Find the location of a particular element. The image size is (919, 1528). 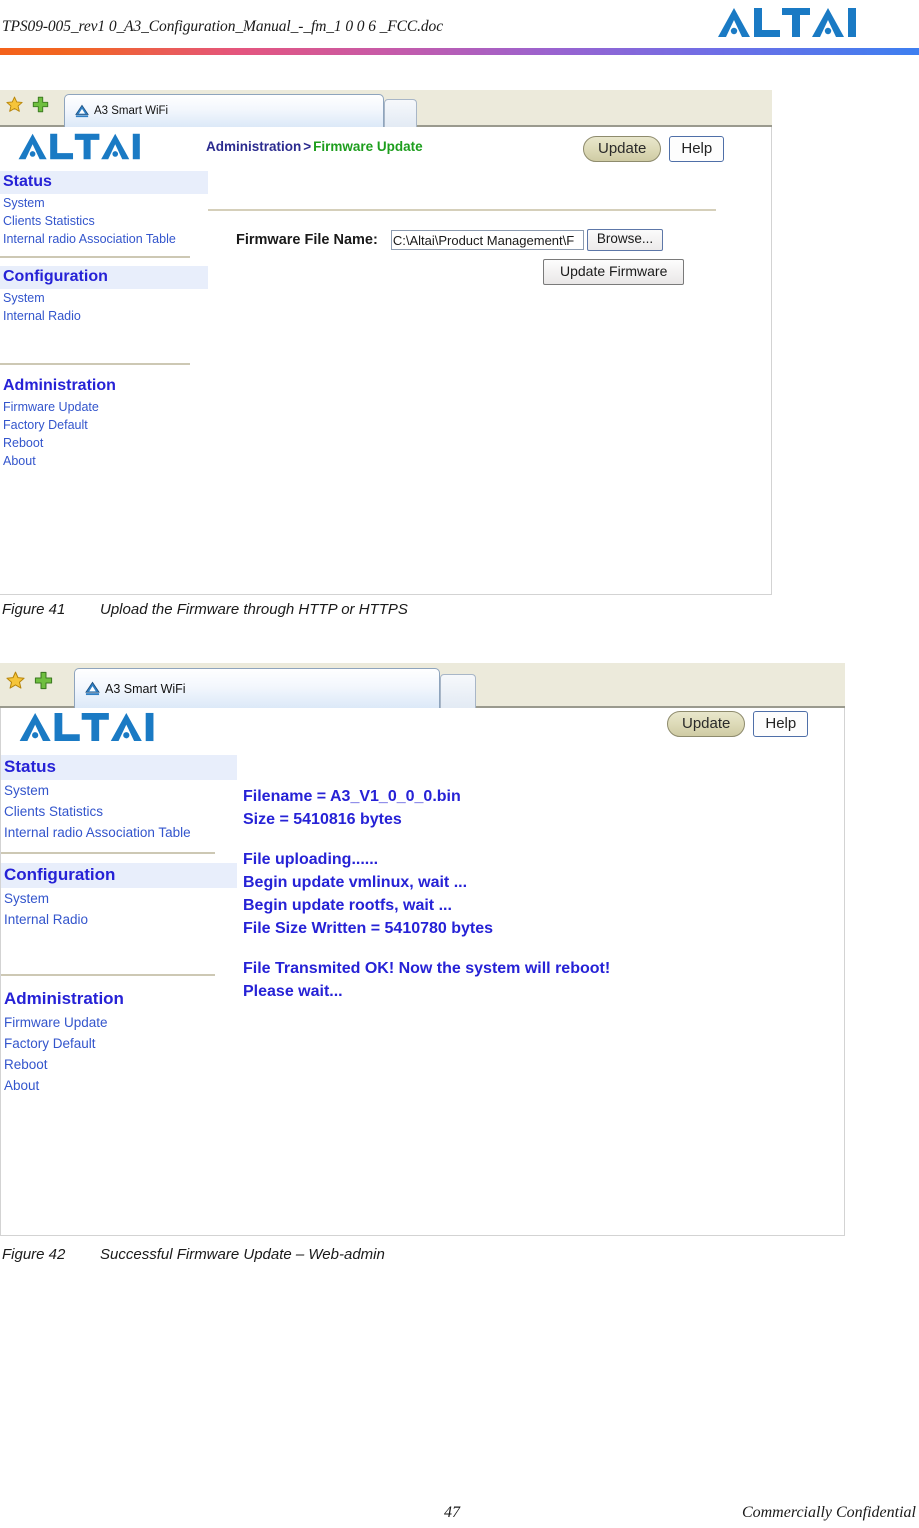

figure-42-topbar-buttons: Update Help is located at coordinates (738, 724).